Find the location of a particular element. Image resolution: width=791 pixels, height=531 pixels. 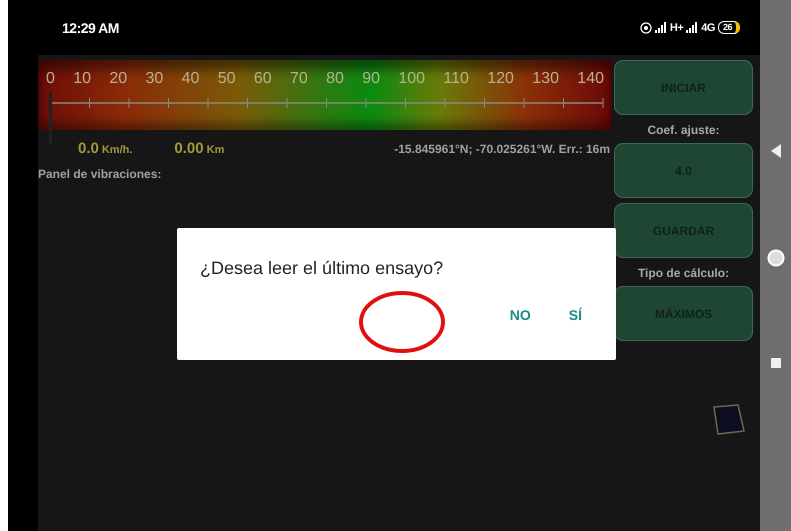

clock: 12:29 AM is located at coordinates (90, 28).